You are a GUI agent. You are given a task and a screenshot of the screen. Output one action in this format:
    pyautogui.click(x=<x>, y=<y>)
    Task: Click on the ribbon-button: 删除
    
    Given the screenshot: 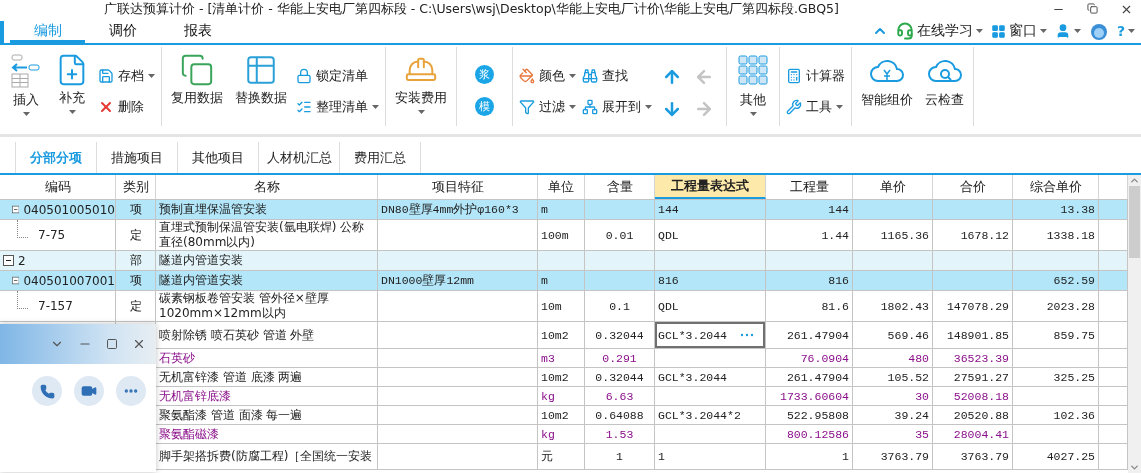 What is the action you would take?
    pyautogui.click(x=126, y=107)
    